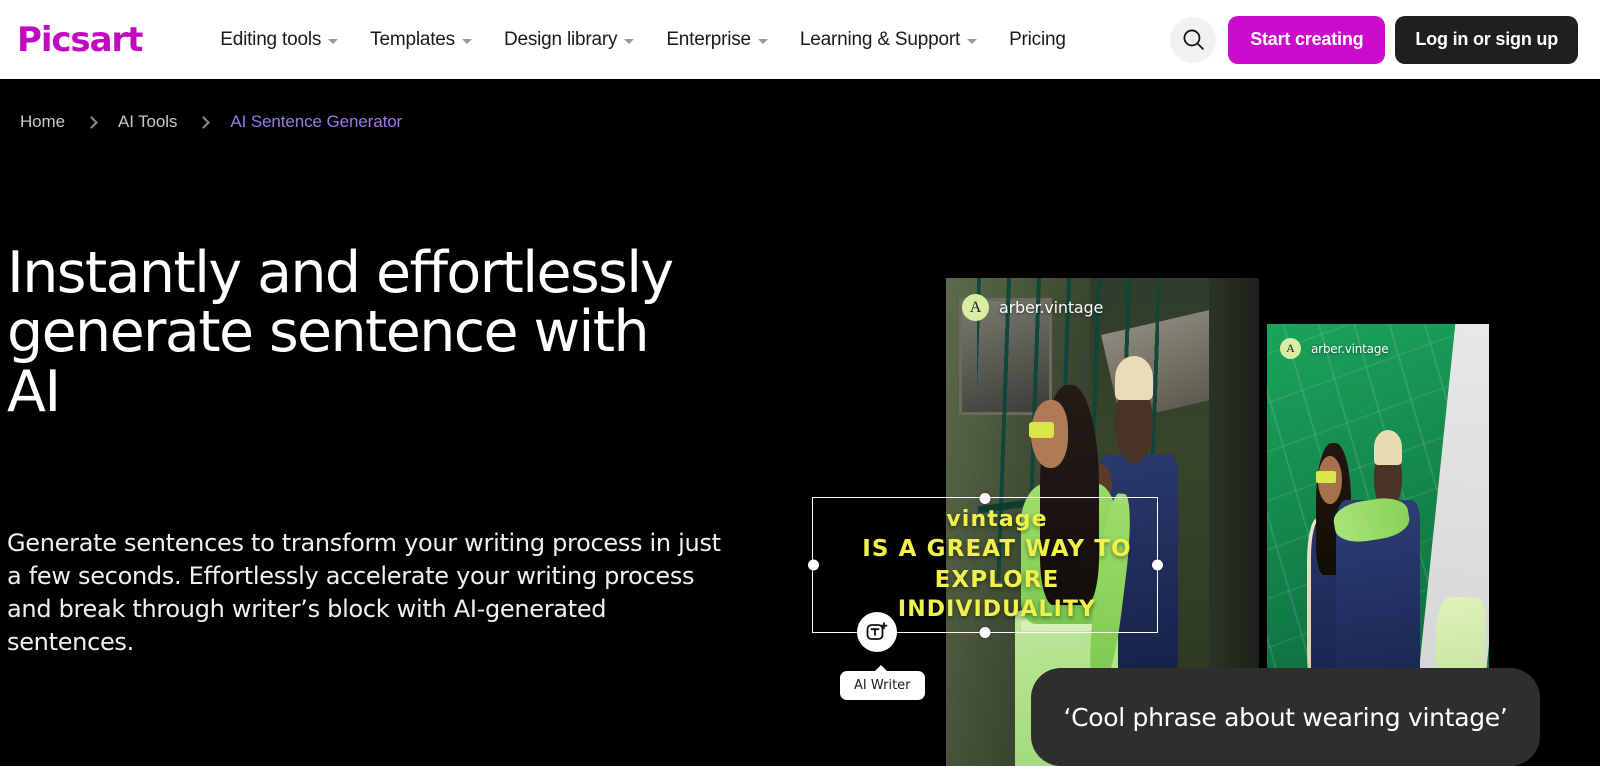 This screenshot has width=1600, height=766. What do you see at coordinates (560, 39) in the screenshot?
I see `nav-label: Design library` at bounding box center [560, 39].